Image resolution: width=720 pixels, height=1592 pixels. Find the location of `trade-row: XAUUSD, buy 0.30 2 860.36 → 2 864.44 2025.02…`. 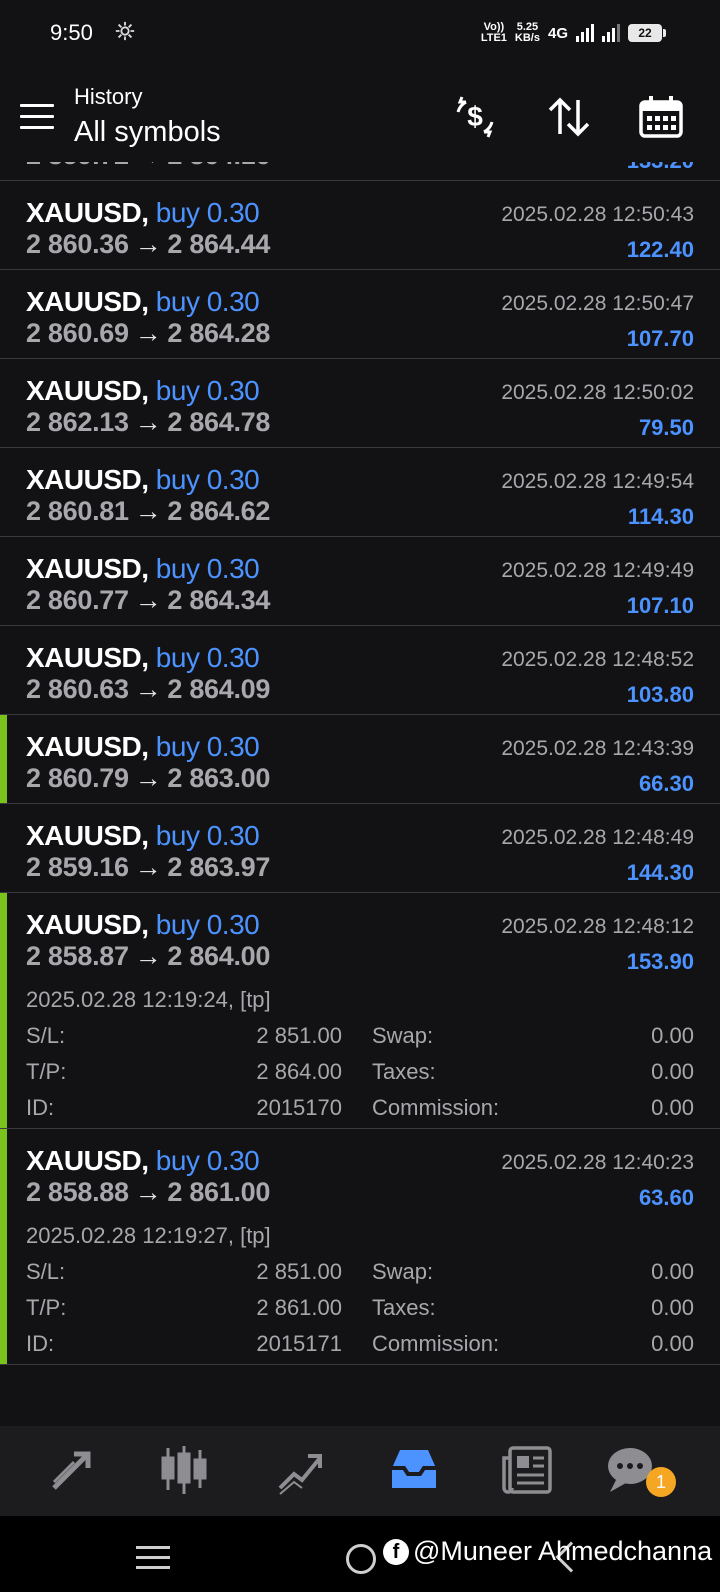

trade-row: XAUUSD, buy 0.30 2 860.36 → 2 864.44 2025.02… is located at coordinates (360, 225).